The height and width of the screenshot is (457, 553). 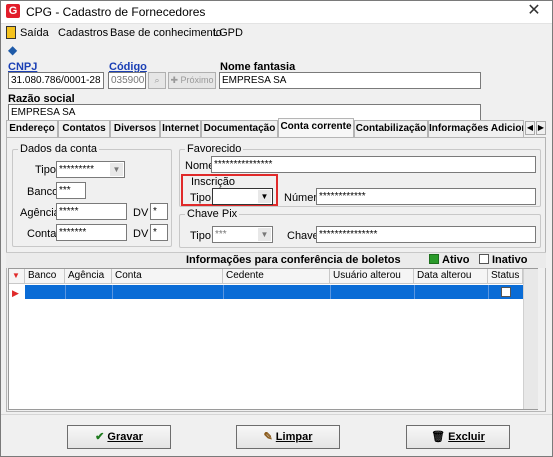 I want to click on nome-favorecido-label: Nome, so click(x=200, y=166).